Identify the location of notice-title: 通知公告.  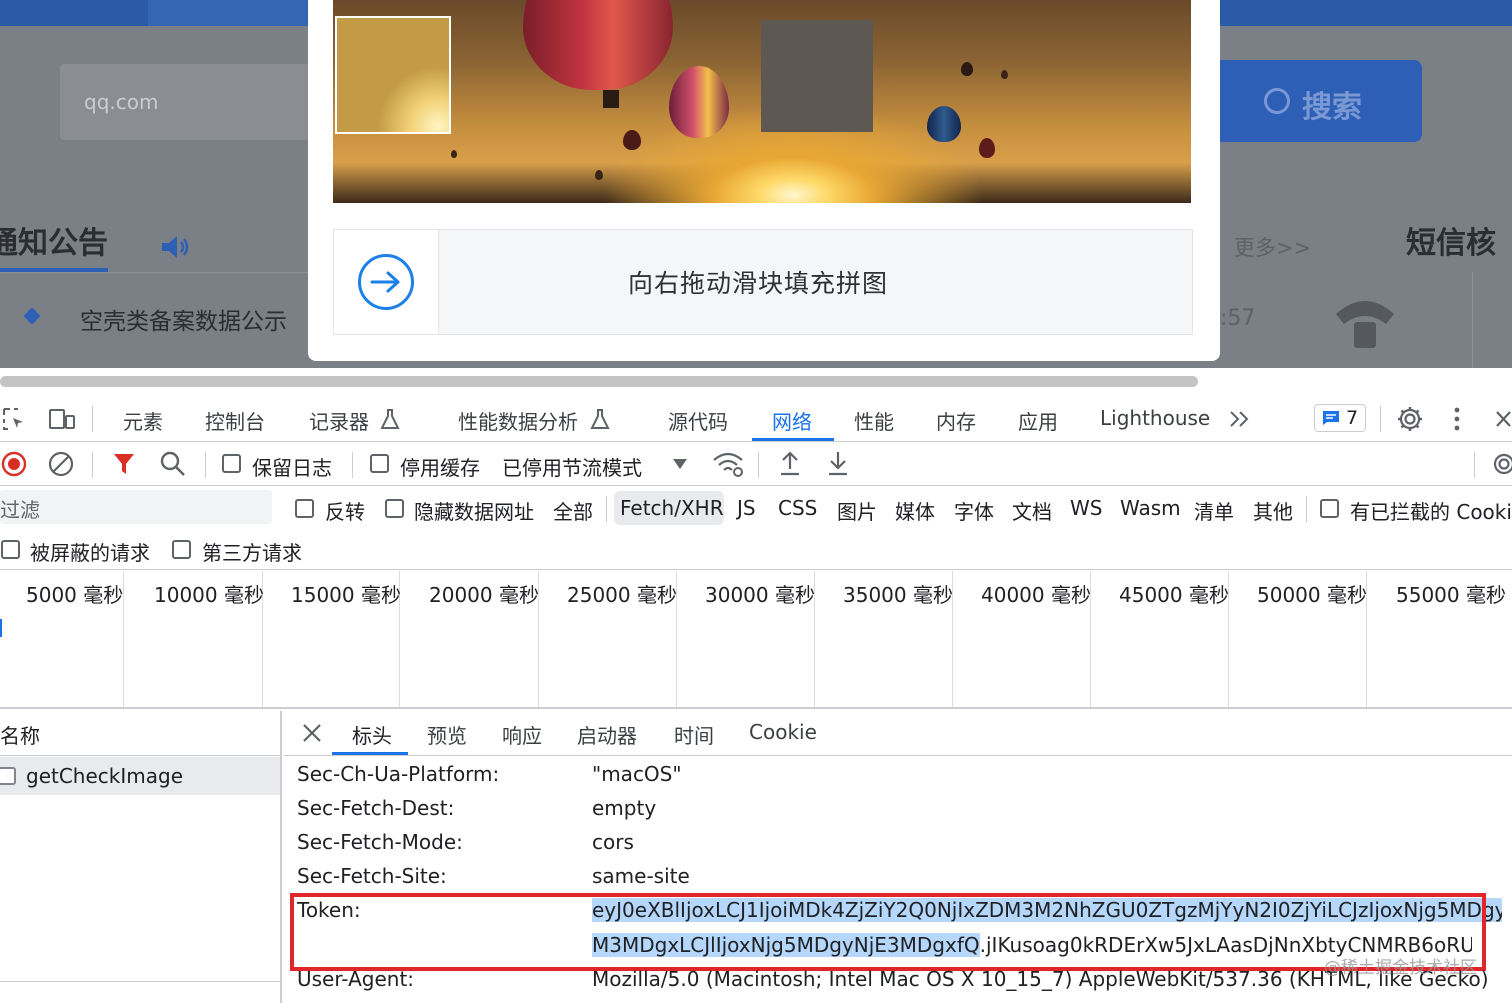
(54, 243).